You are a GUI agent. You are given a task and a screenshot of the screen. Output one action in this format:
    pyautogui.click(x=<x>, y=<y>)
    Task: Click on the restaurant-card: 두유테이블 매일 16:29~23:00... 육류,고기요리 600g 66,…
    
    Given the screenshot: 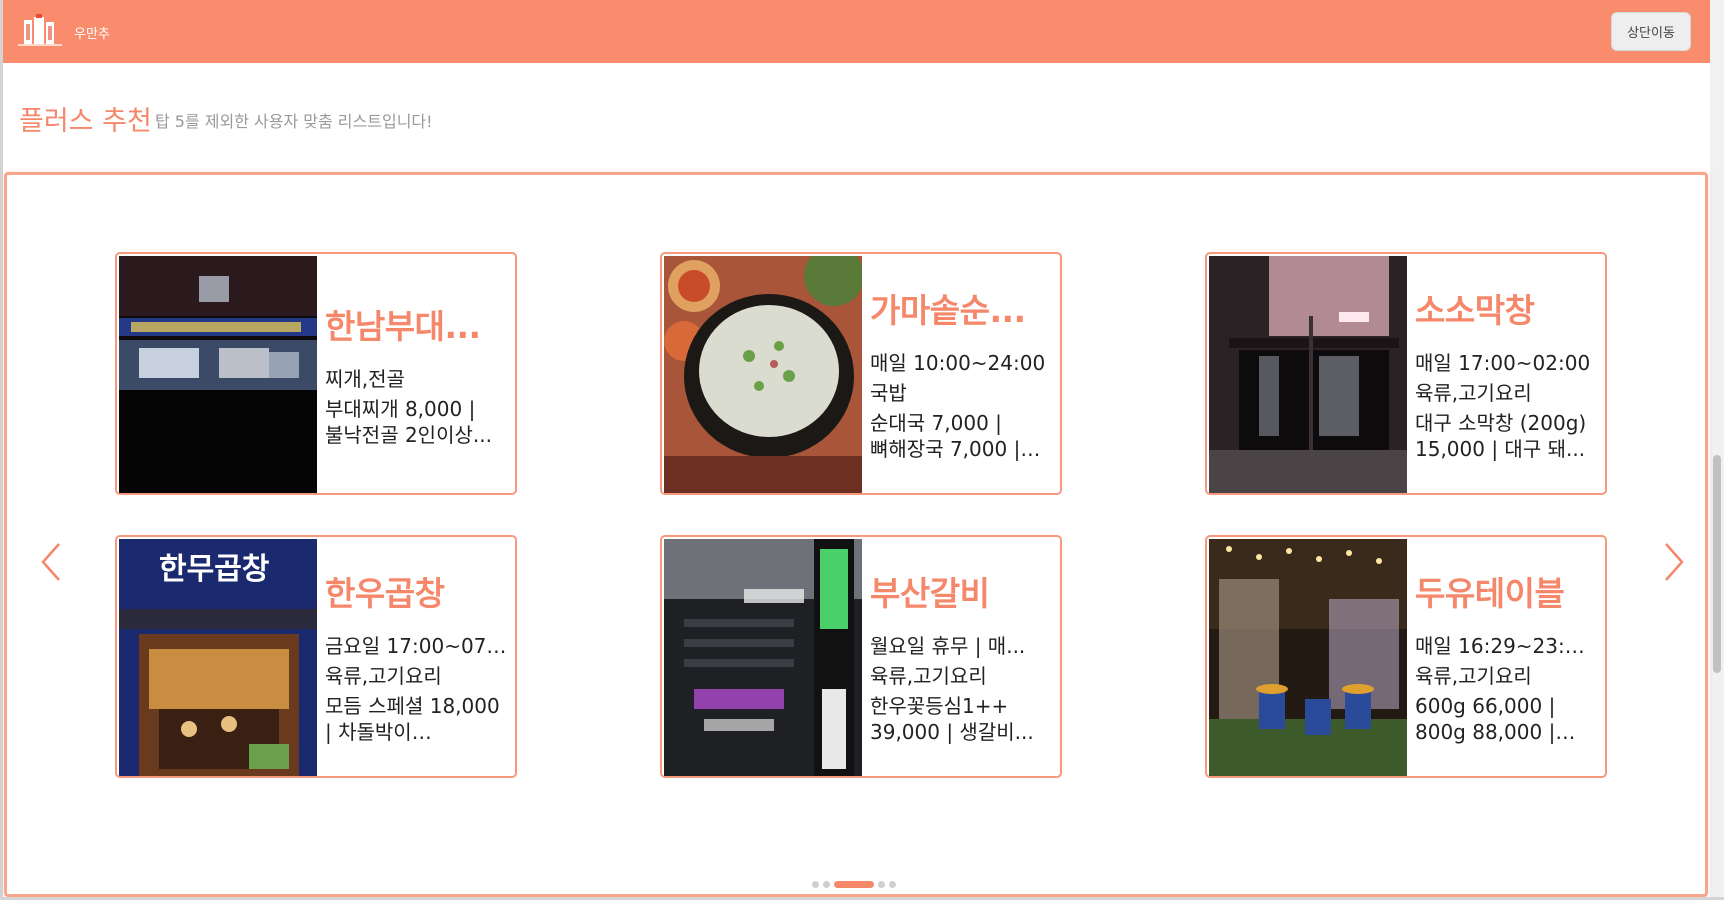 What is the action you would take?
    pyautogui.click(x=1406, y=656)
    